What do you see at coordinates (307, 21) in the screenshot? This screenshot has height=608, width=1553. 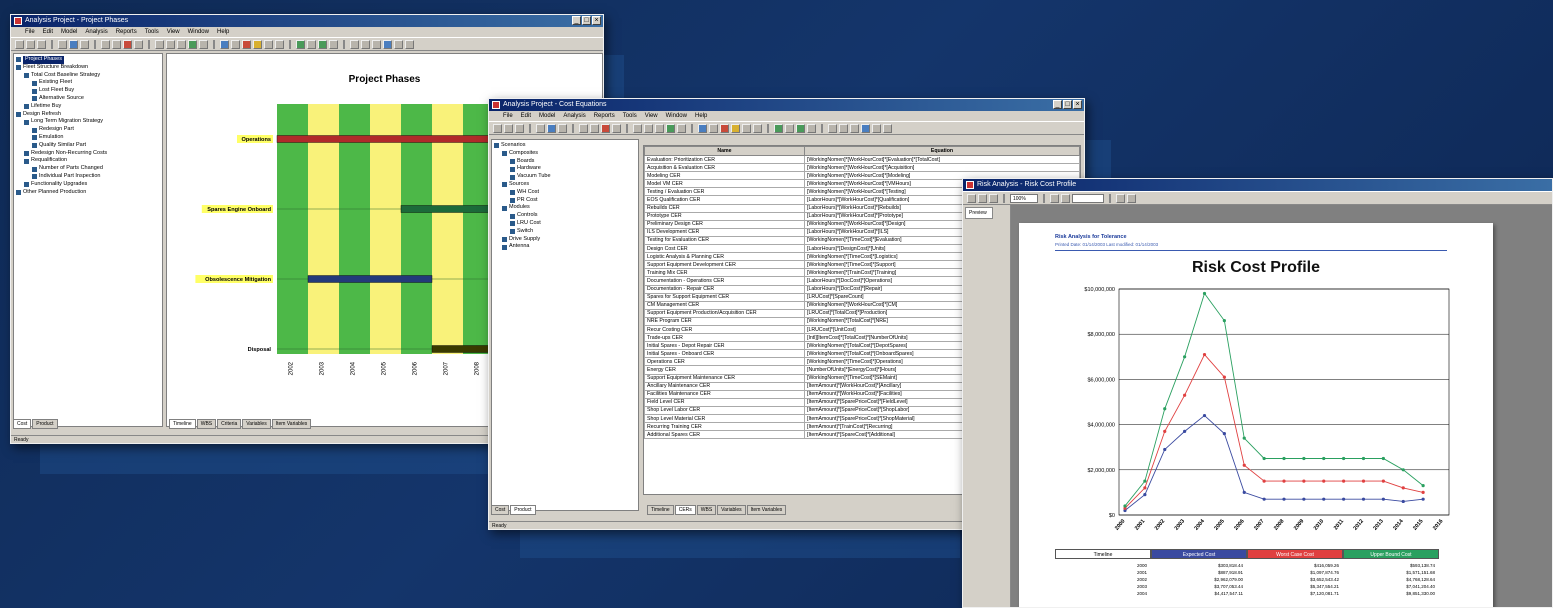 I see `title-bar: Analysis Project - Project Phases _ □ ×` at bounding box center [307, 21].